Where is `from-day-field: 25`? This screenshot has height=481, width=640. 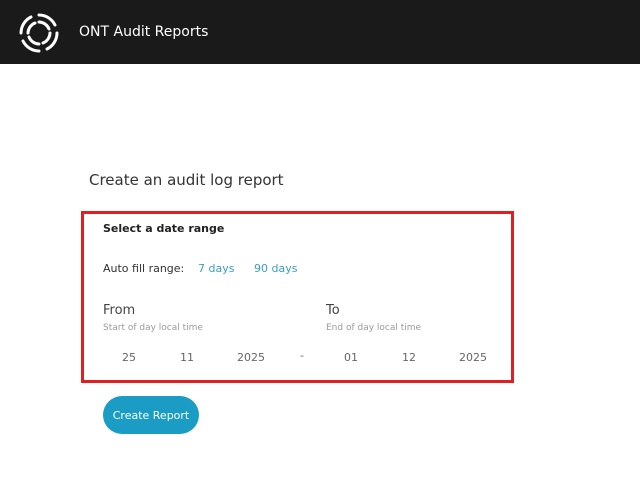
from-day-field: 25 is located at coordinates (129, 357).